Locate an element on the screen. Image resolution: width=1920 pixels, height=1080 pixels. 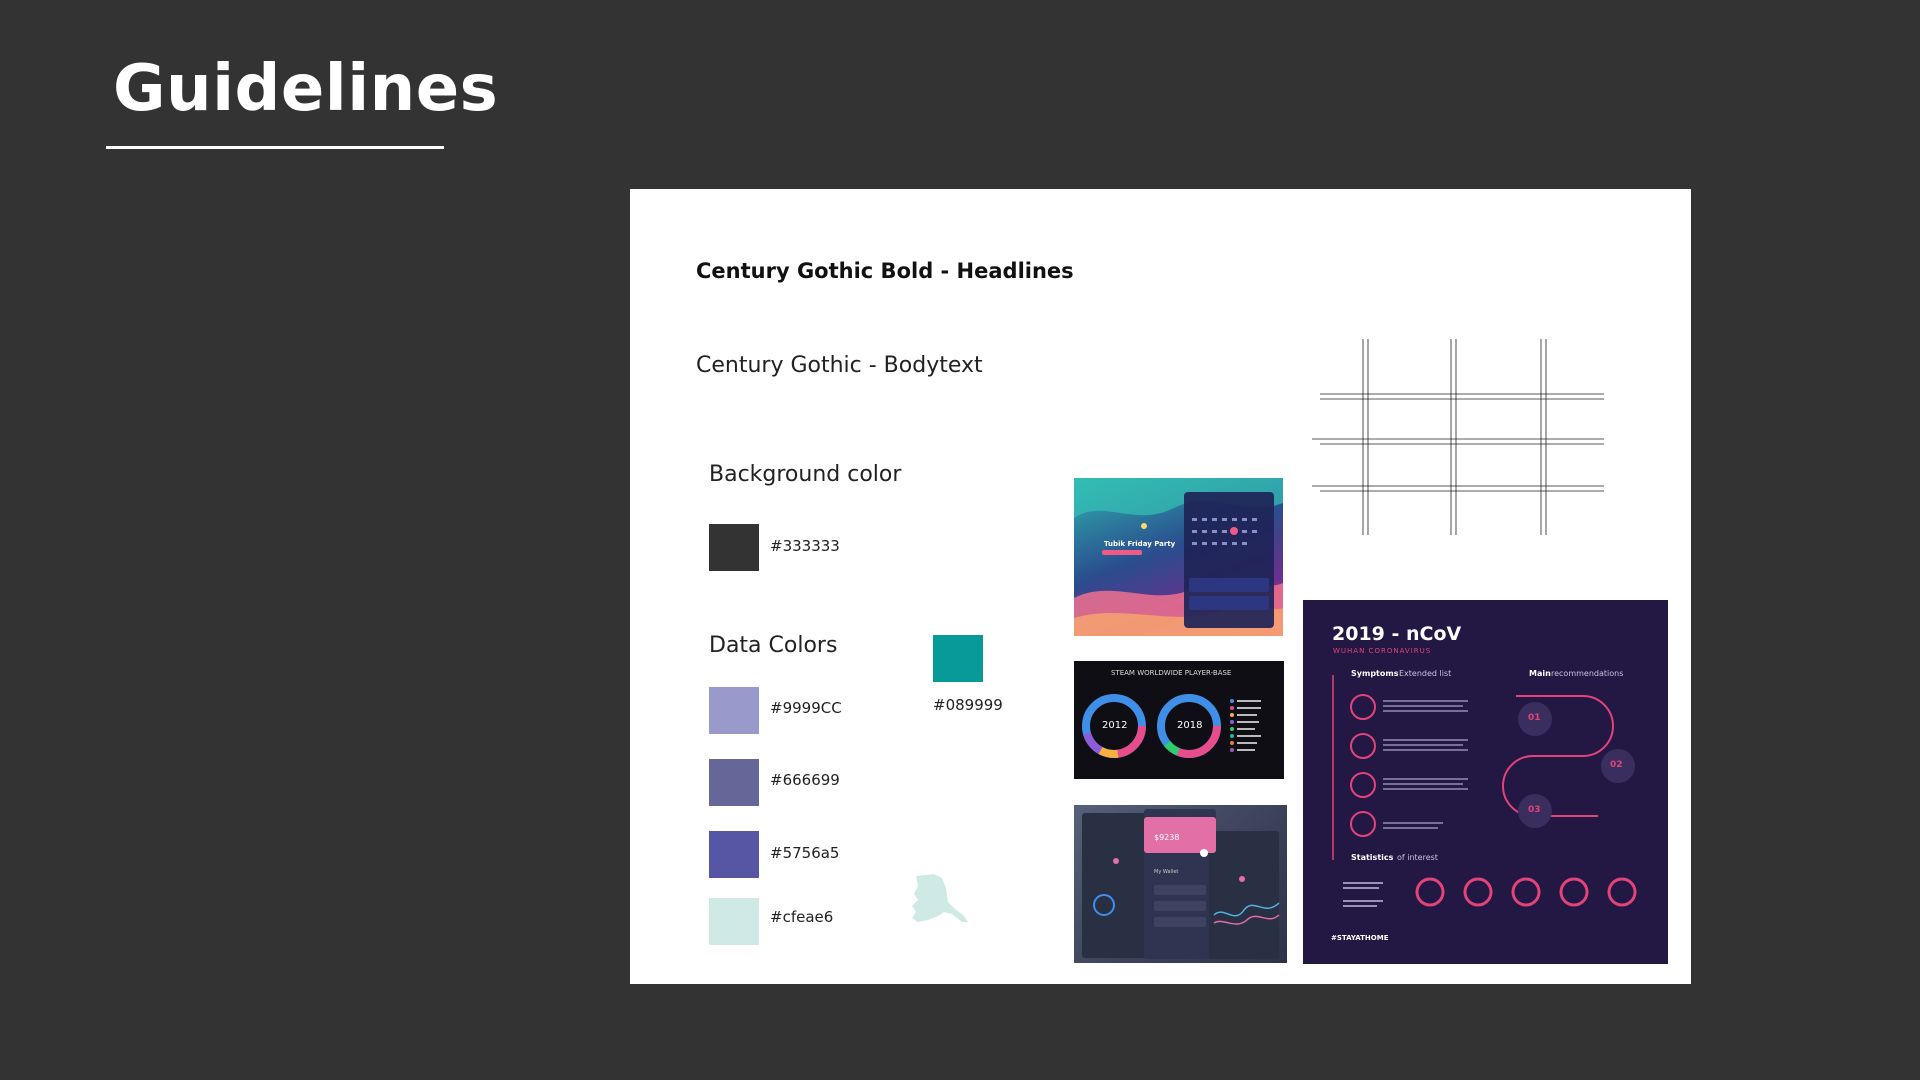
alaska-map-icon is located at coordinates (940, 898).